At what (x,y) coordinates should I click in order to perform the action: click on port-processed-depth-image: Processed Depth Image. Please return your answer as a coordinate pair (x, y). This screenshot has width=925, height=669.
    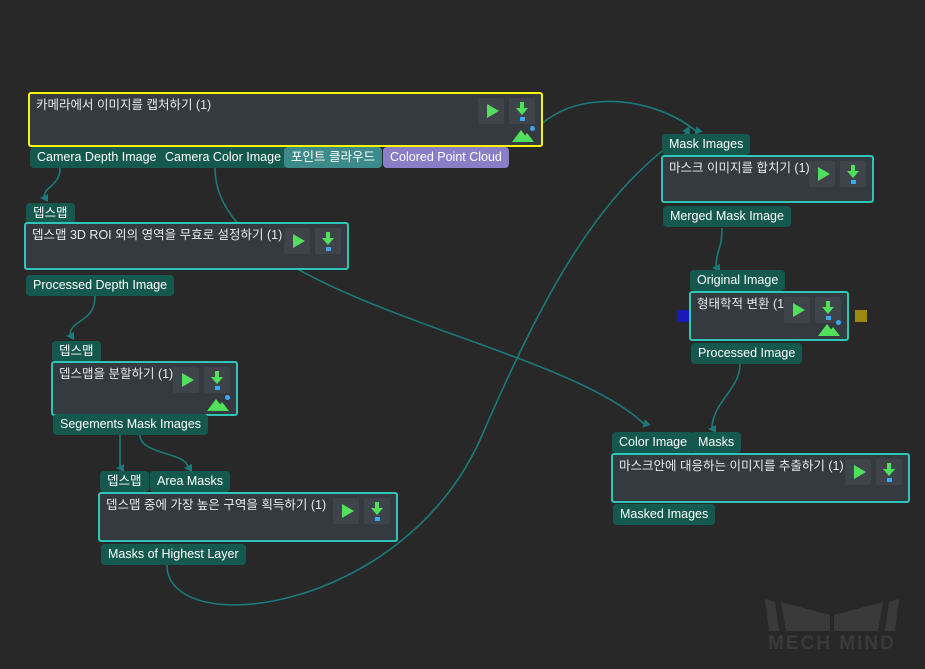
    Looking at the image, I should click on (100, 285).